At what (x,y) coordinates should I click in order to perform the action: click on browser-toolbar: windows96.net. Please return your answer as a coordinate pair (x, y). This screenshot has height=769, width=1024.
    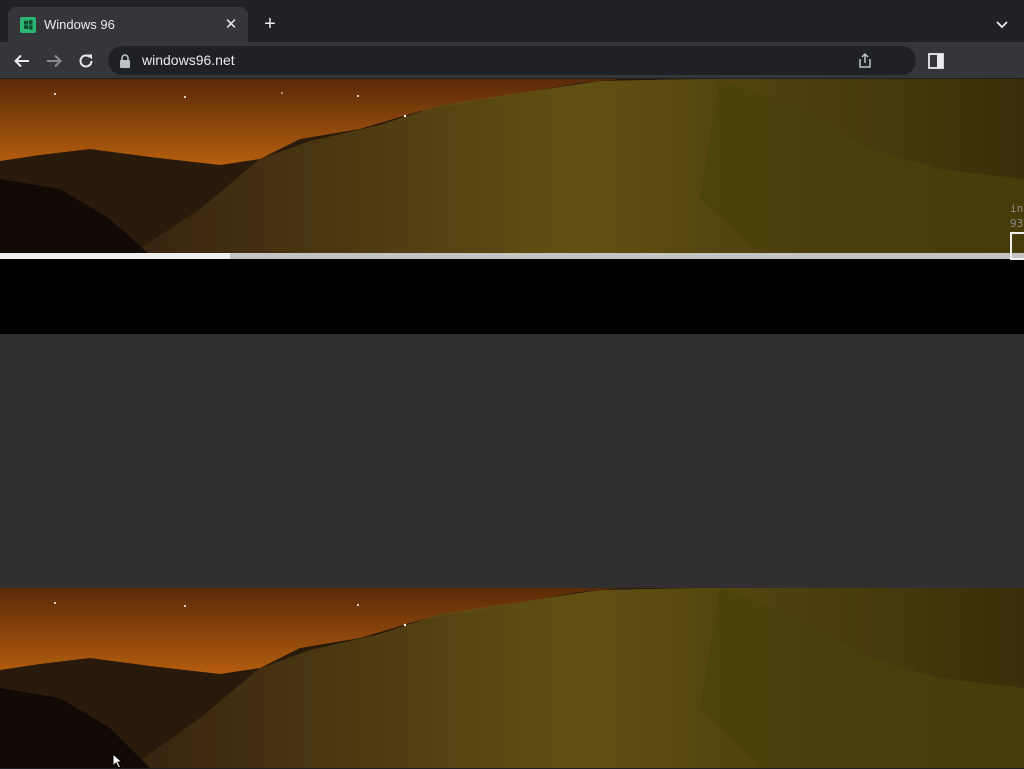
    Looking at the image, I should click on (512, 60).